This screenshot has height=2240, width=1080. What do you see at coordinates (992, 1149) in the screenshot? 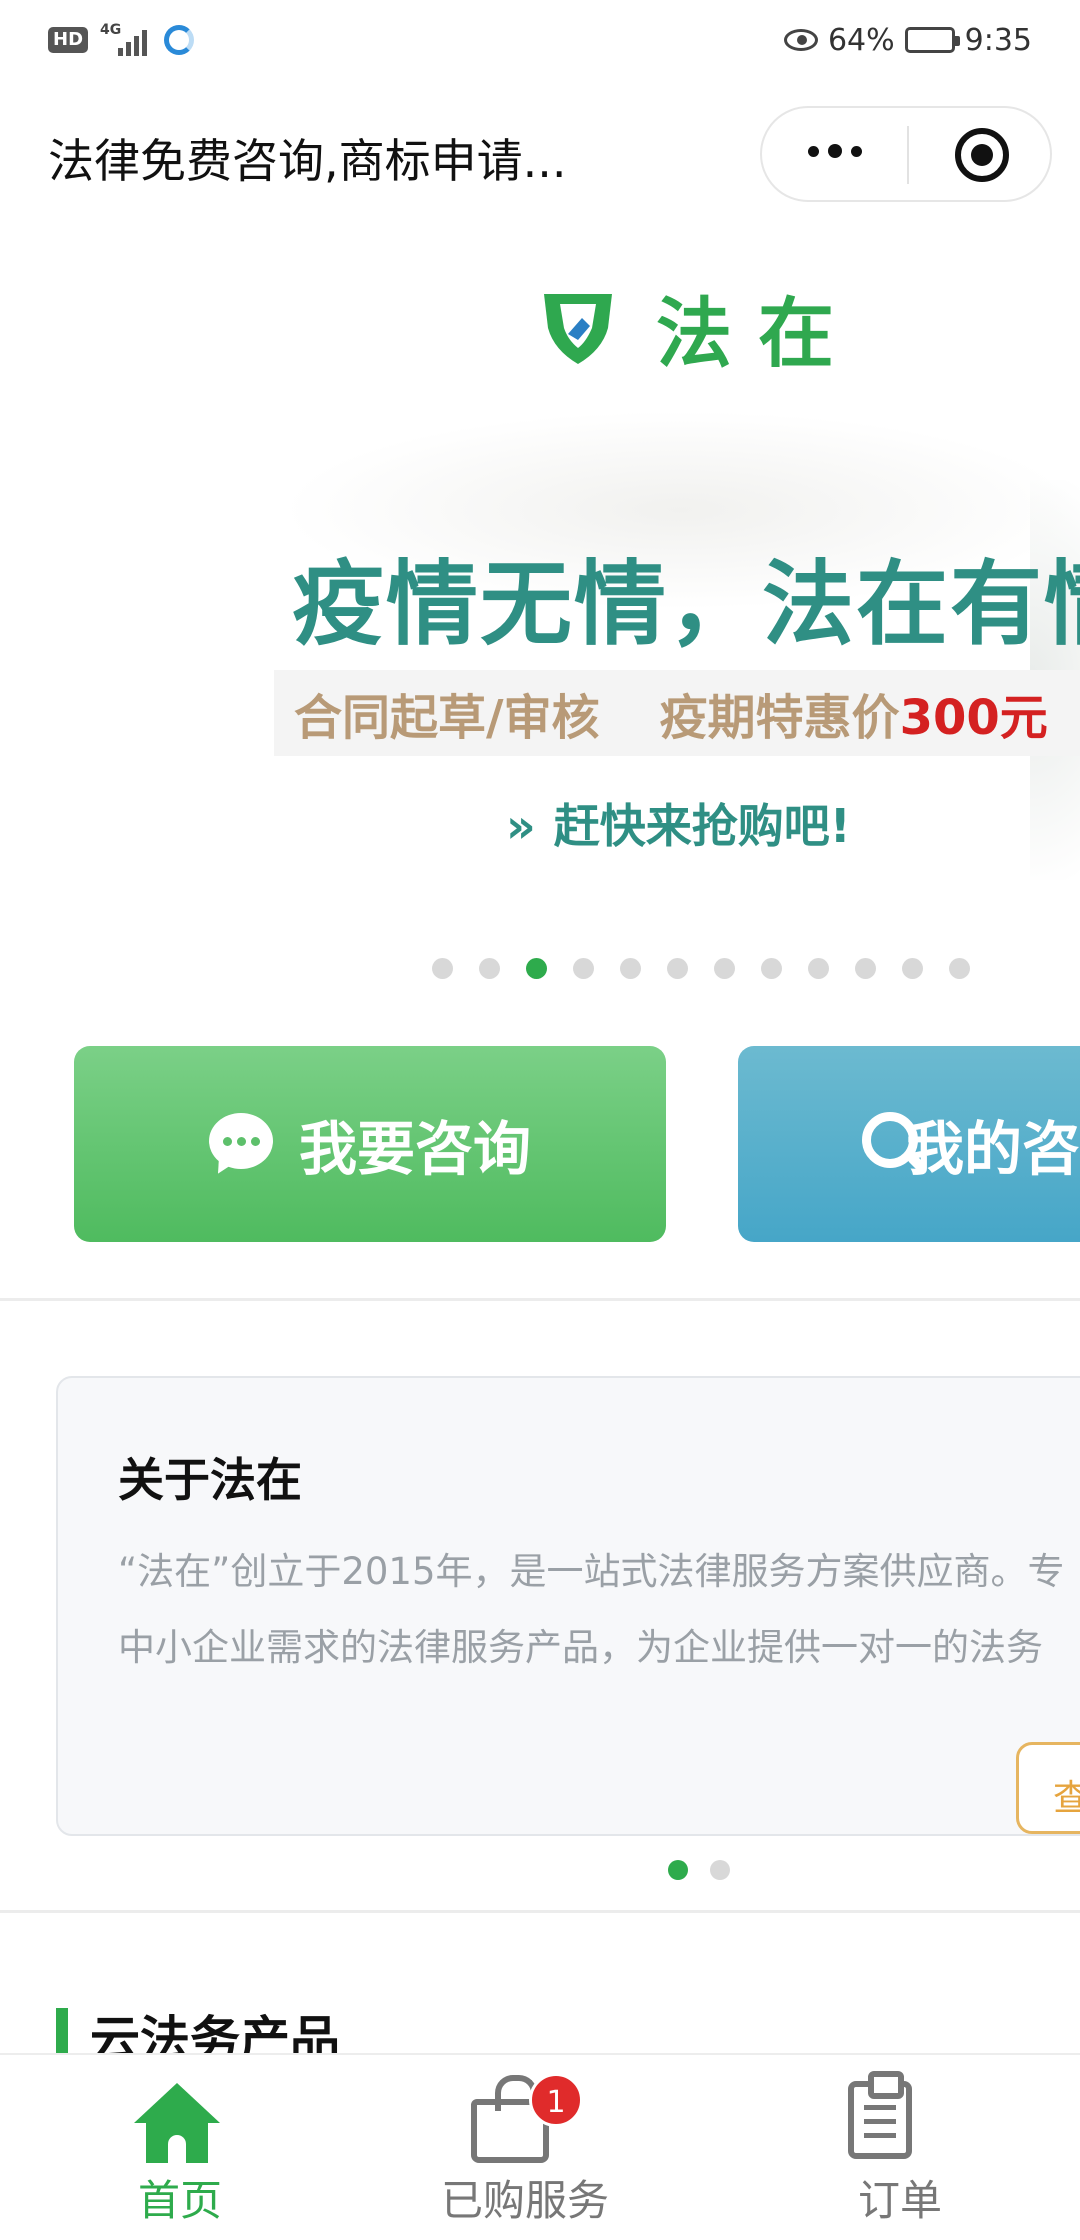
I see `my-consultations-label: 我的咨询` at bounding box center [992, 1149].